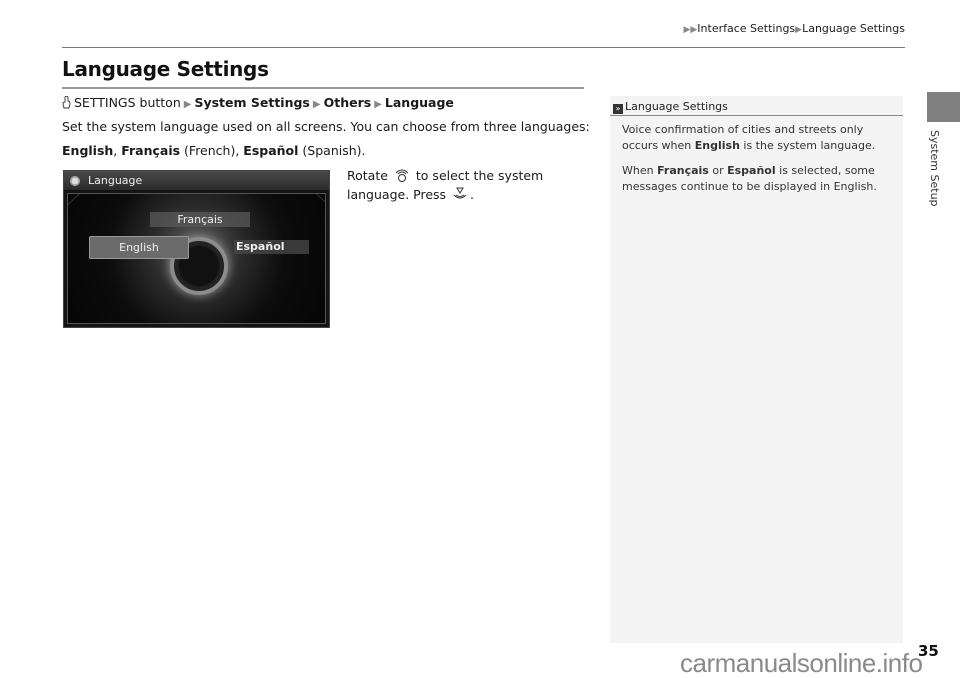  What do you see at coordinates (165, 69) in the screenshot?
I see `page-title: Language Settings` at bounding box center [165, 69].